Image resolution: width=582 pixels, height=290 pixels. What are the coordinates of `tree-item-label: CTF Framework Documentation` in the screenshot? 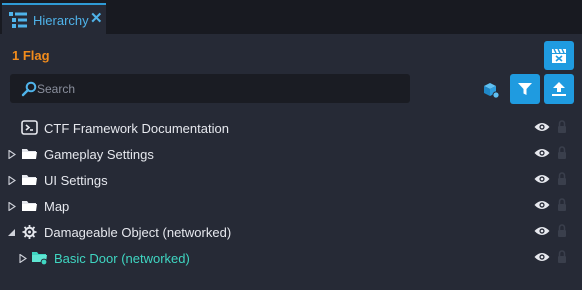 It's located at (136, 128).